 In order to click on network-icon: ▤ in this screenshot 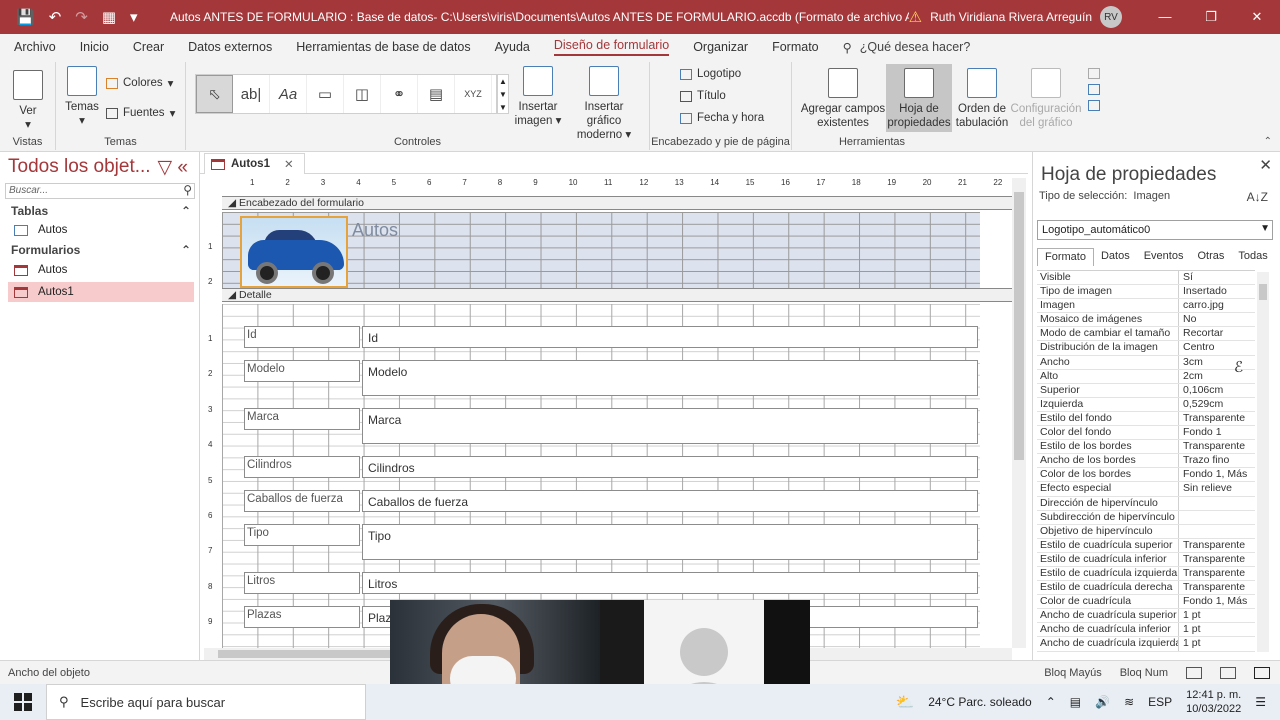, I will do `click(1075, 702)`.